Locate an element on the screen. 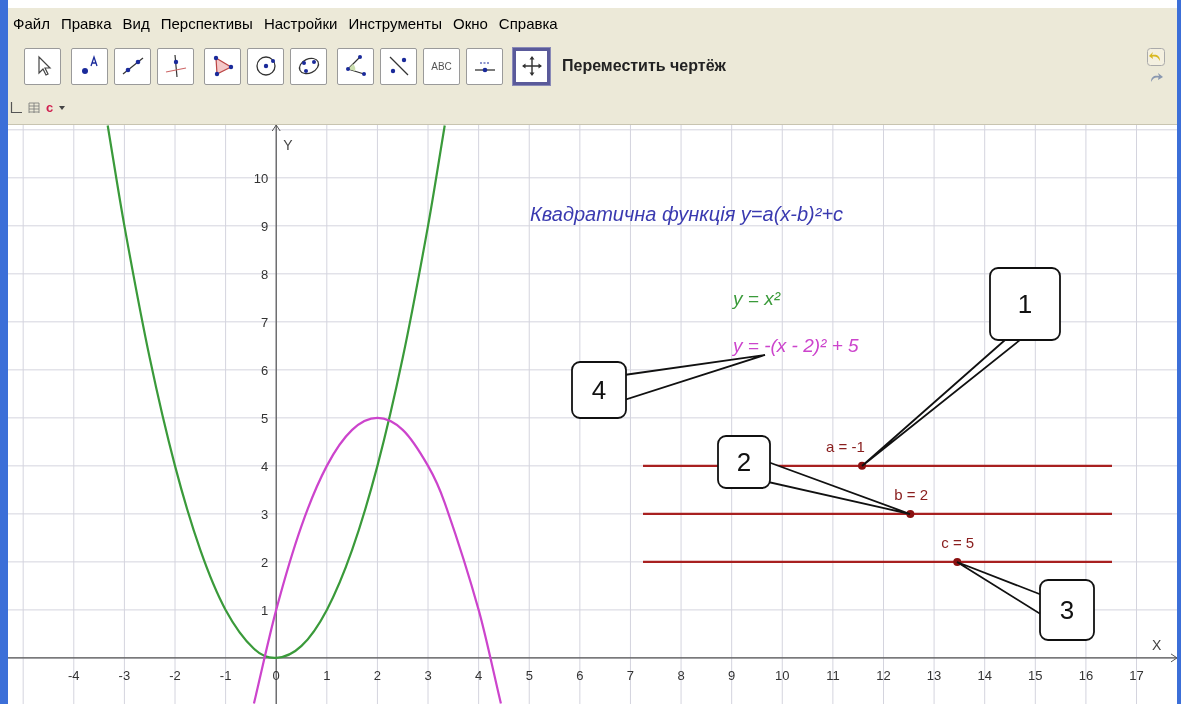 The image size is (1181, 704). tick-label: 13 is located at coordinates (934, 675).